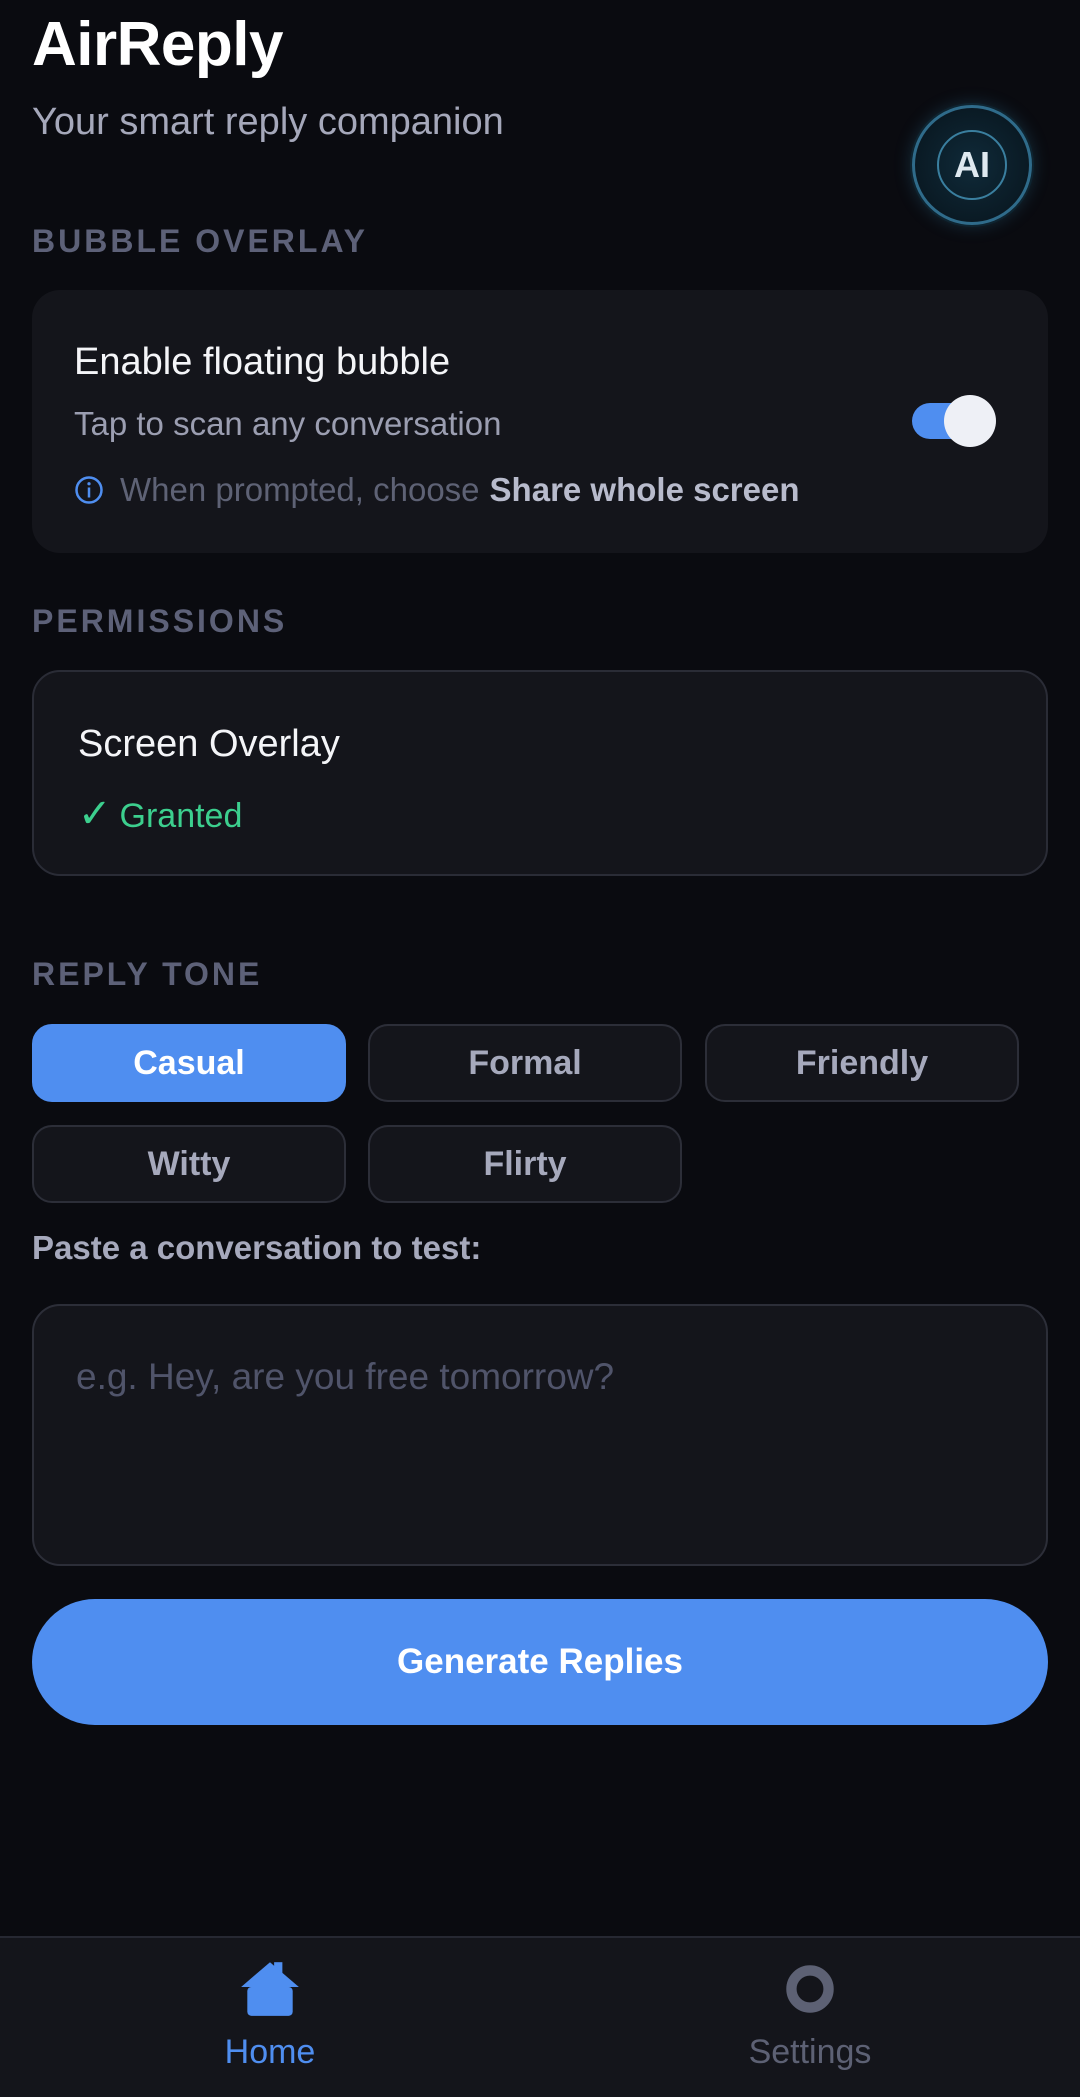  What do you see at coordinates (525, 1164) in the screenshot?
I see `tone-button-flirty: Flirty` at bounding box center [525, 1164].